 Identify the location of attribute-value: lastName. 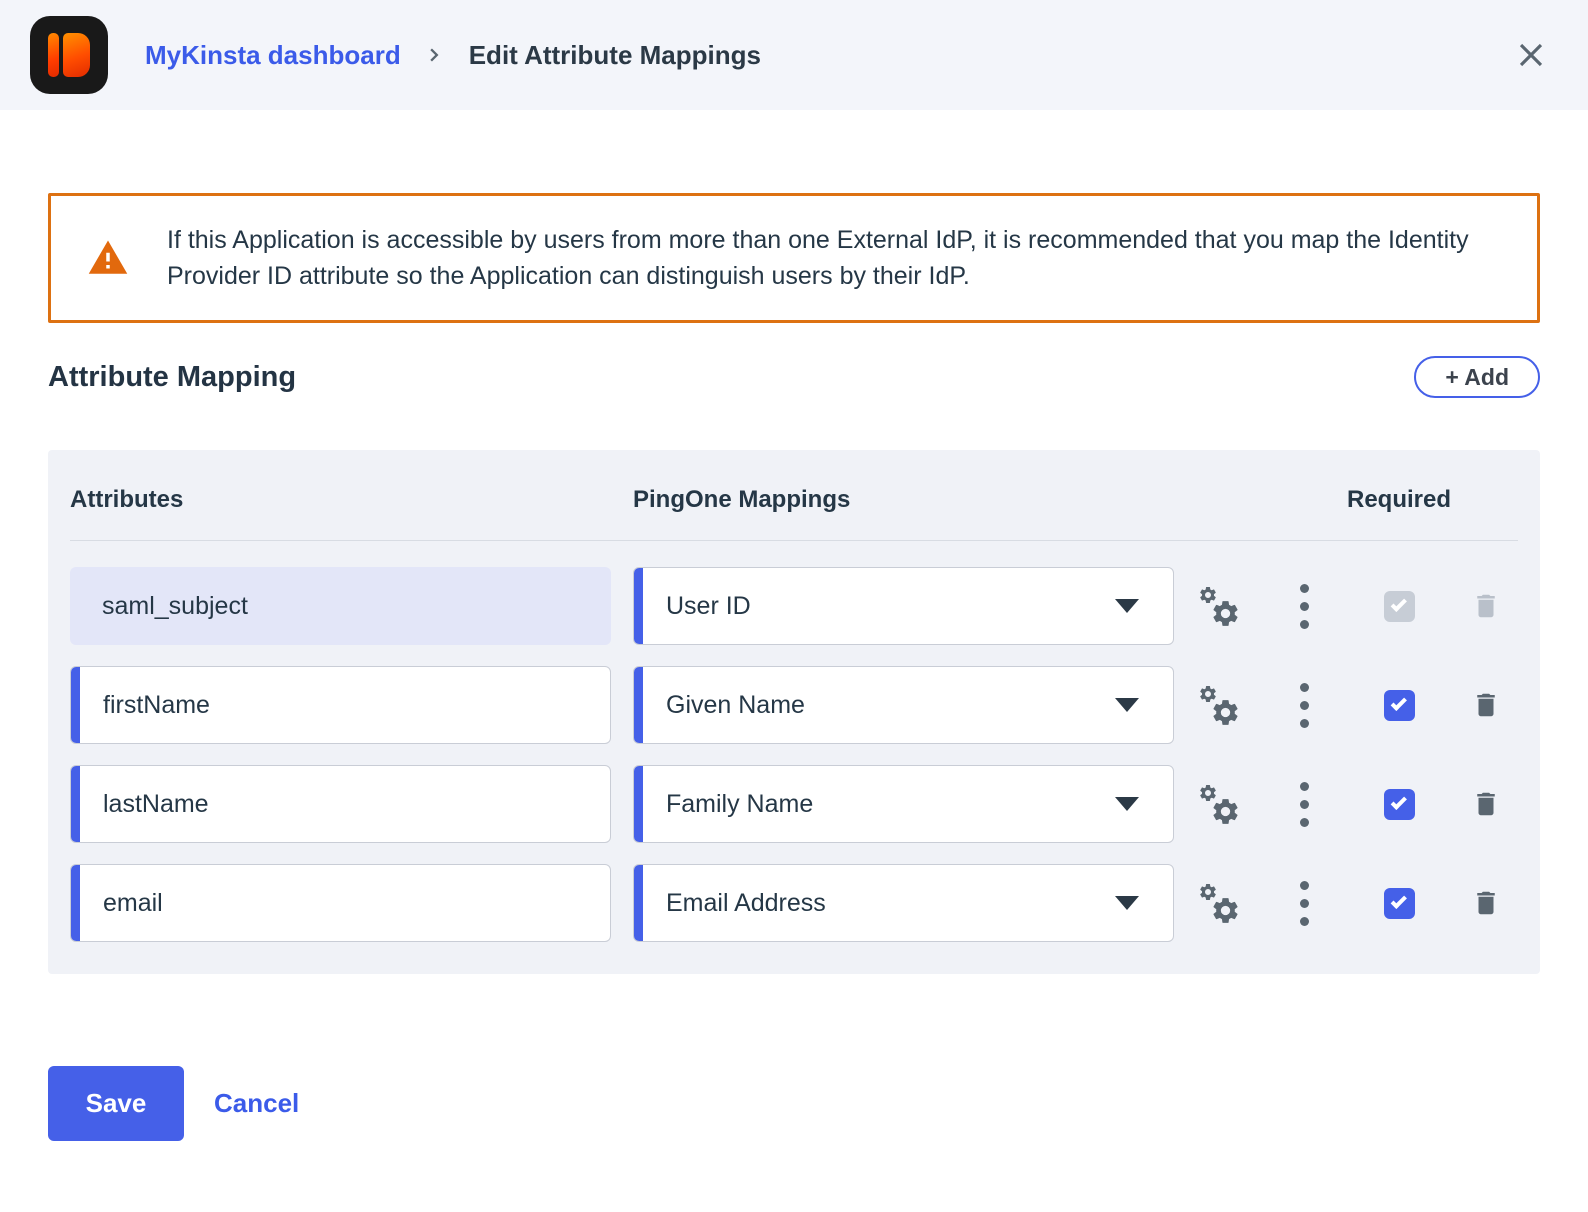
(156, 803).